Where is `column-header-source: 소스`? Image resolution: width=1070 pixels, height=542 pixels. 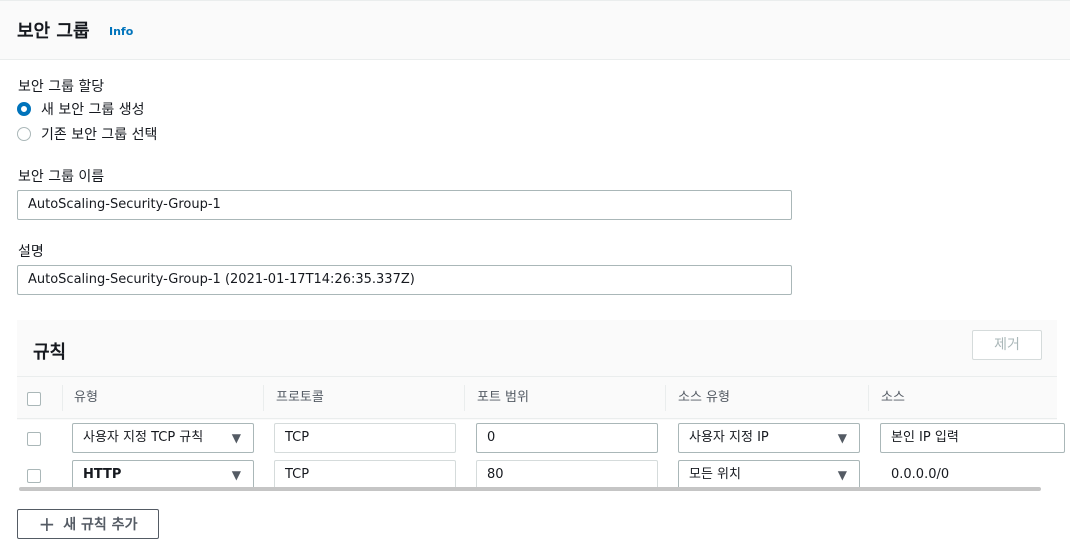 column-header-source: 소스 is located at coordinates (893, 397).